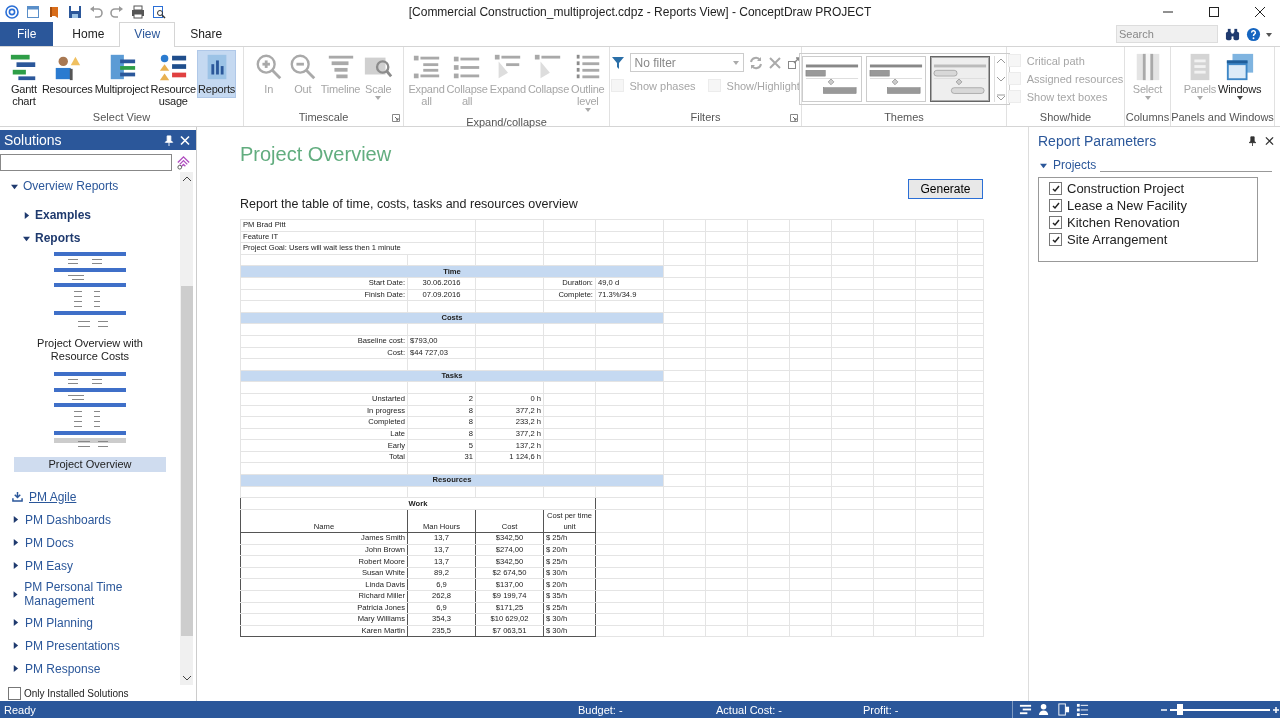  Describe the element at coordinates (945, 189) in the screenshot. I see `generate-button: Generate` at that location.